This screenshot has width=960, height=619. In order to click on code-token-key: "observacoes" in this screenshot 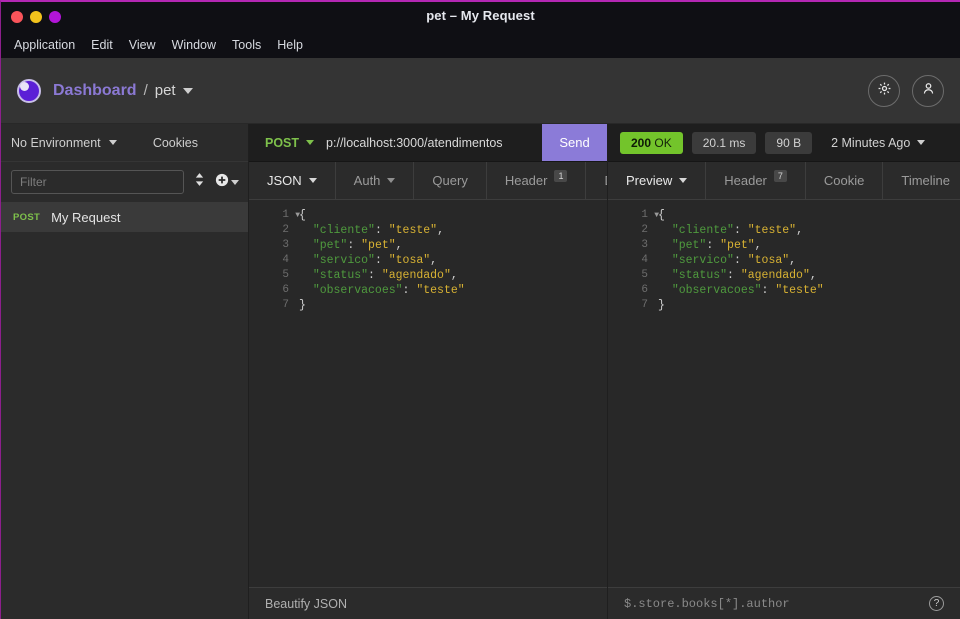, I will do `click(357, 290)`.